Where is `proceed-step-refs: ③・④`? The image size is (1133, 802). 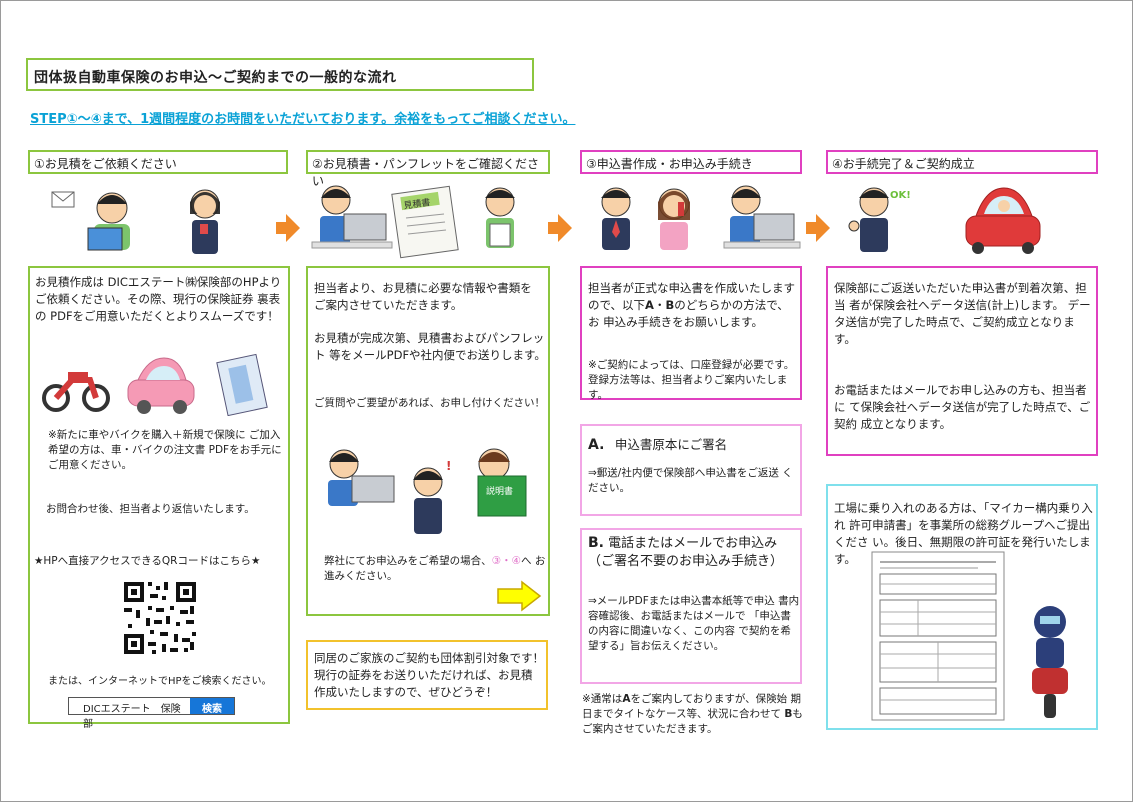
proceed-step-refs: ③・④ is located at coordinates (506, 561).